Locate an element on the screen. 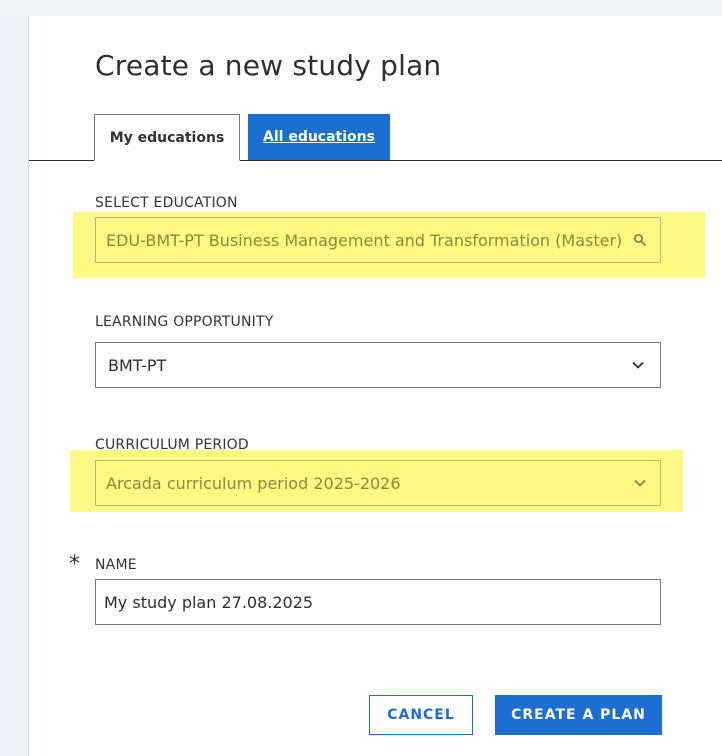  education-tabs: My educations All educations is located at coordinates (375, 137).